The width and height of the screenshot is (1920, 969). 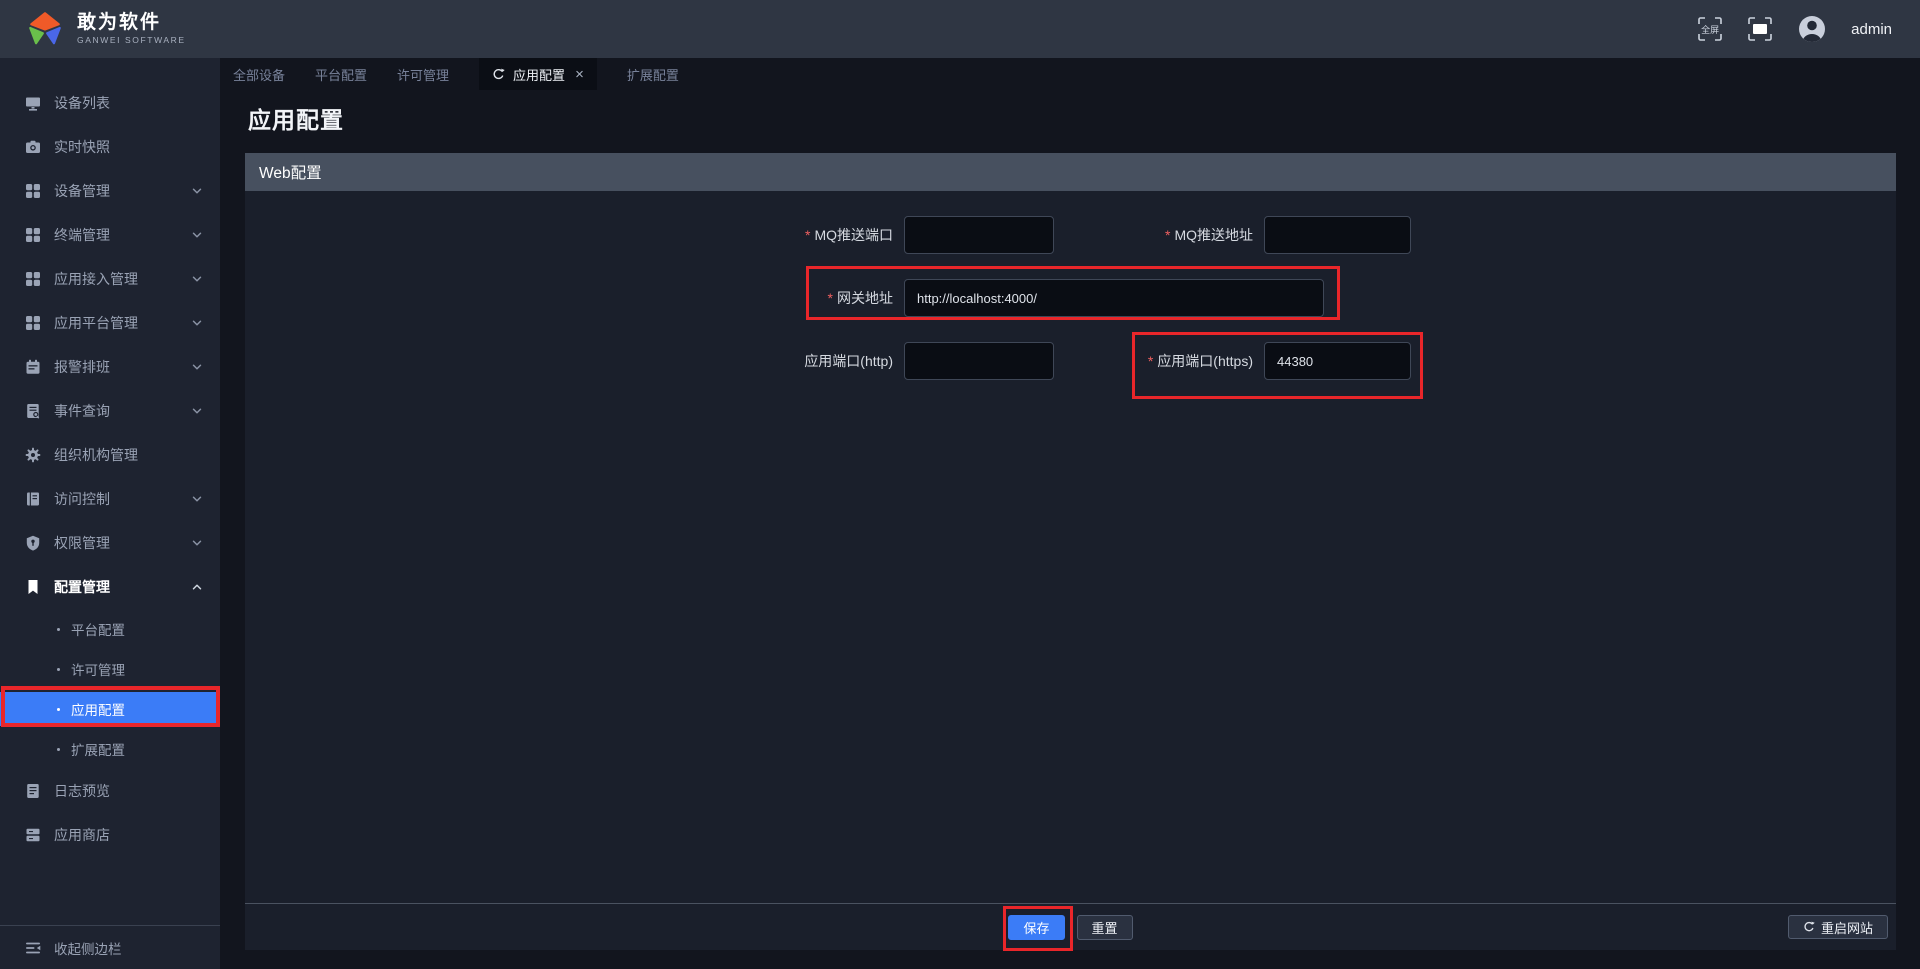 What do you see at coordinates (296, 120) in the screenshot?
I see `page-title: 应用配置` at bounding box center [296, 120].